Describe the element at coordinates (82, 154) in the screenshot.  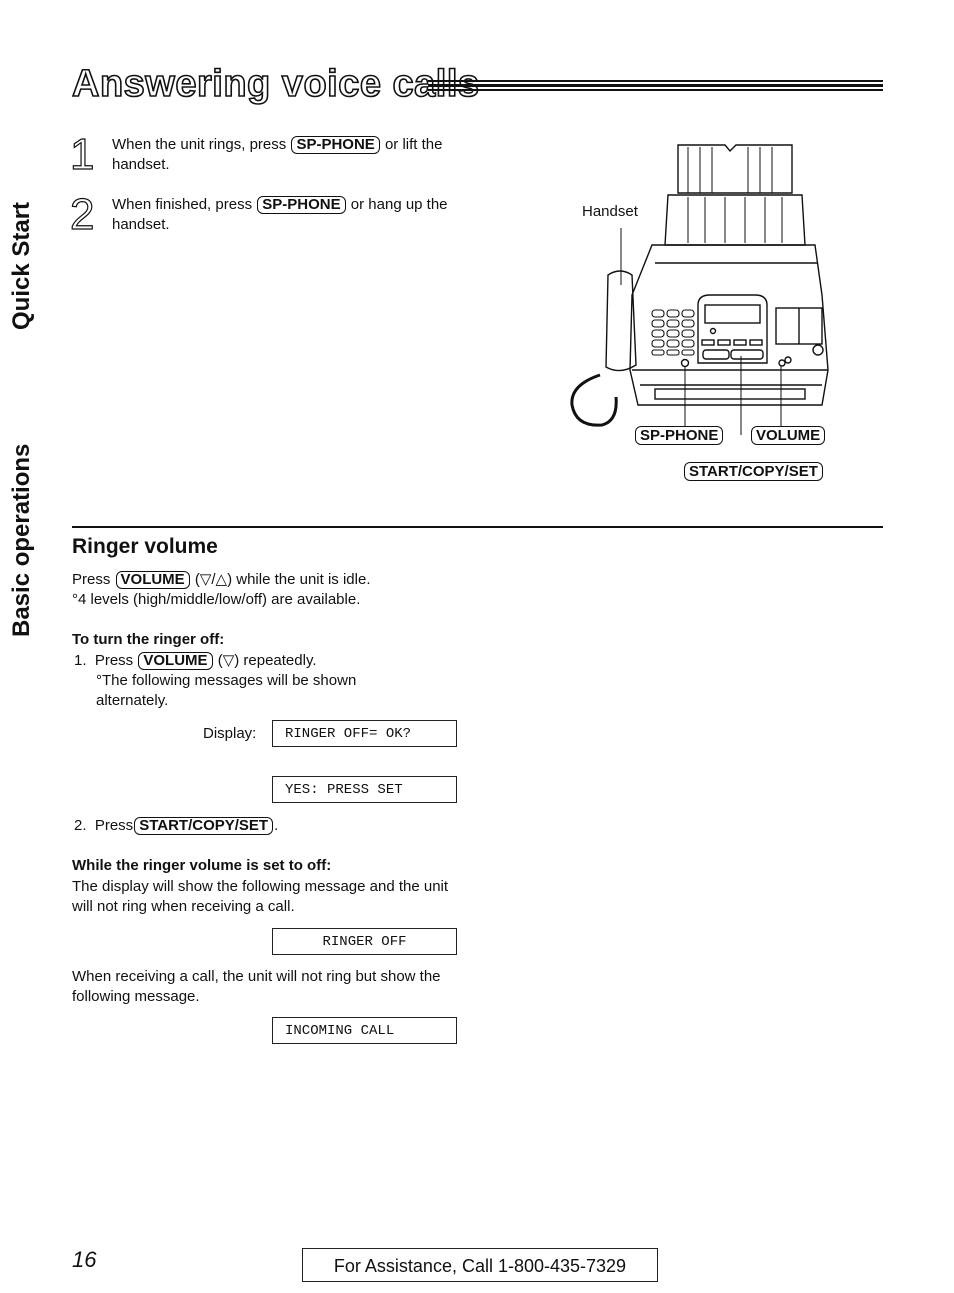
I see `step-number: 1` at that location.